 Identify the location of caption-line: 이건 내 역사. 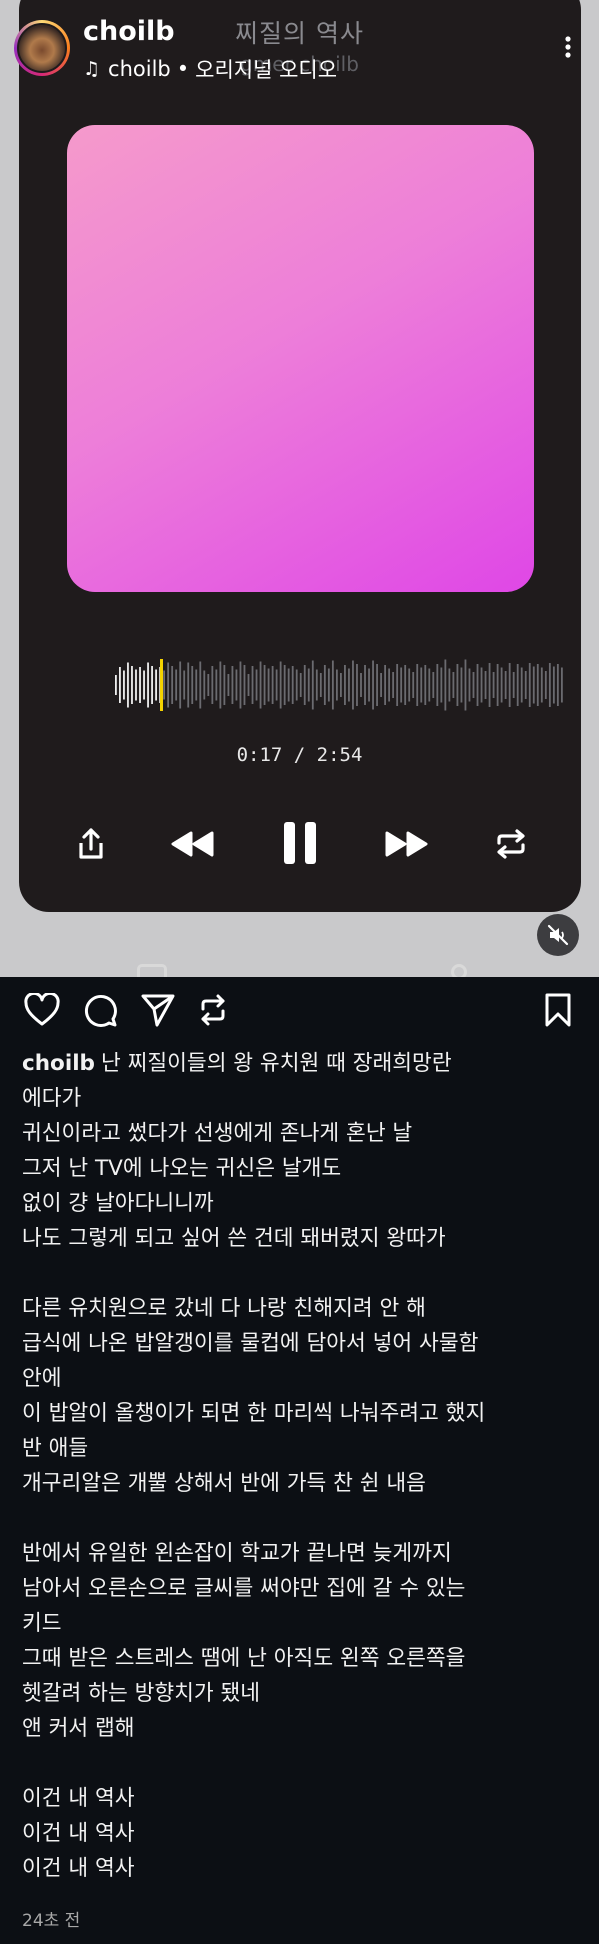
(302, 1833).